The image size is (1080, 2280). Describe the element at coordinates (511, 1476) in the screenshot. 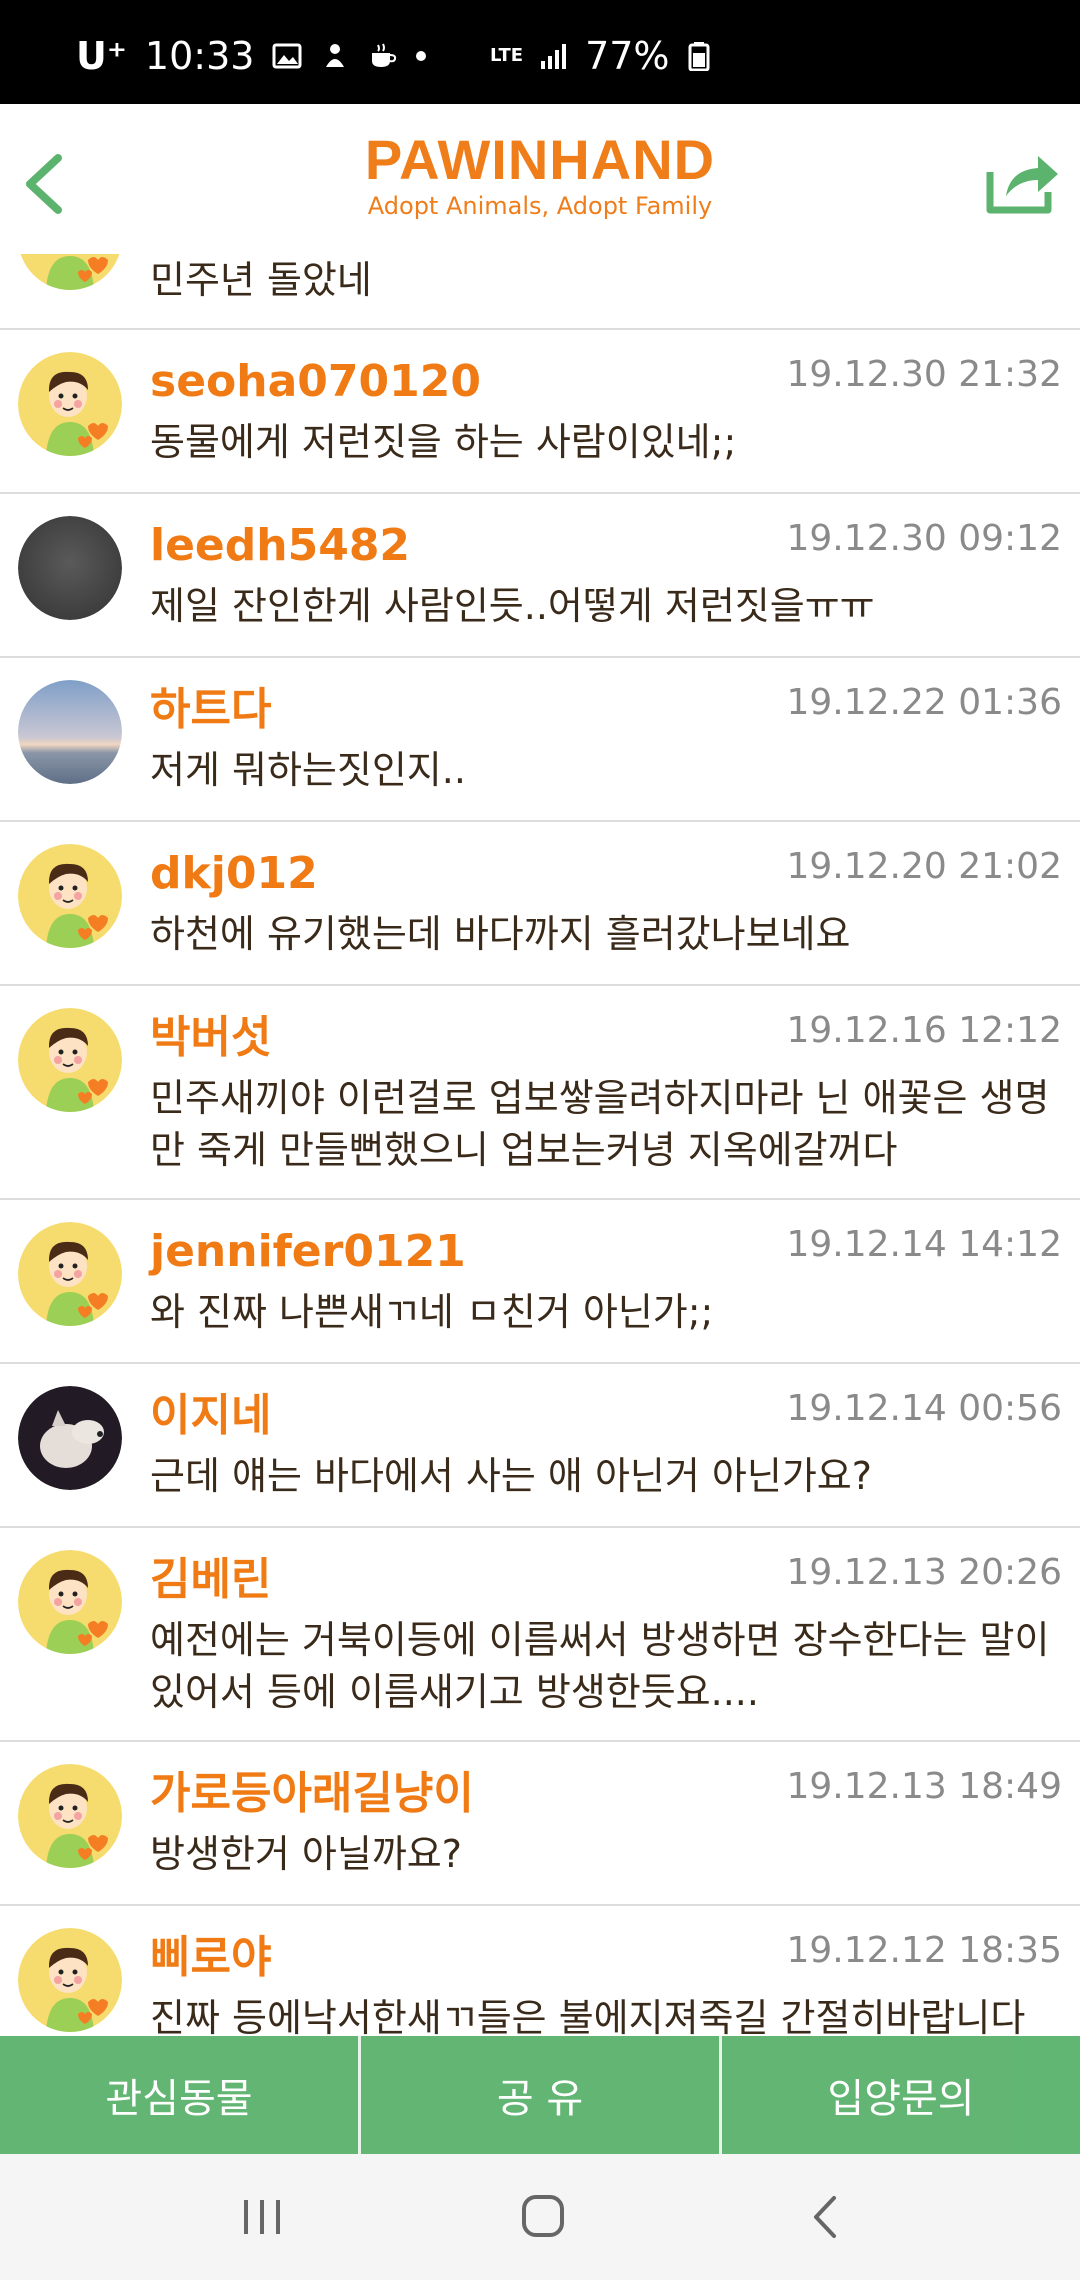

I see `comment-text: 근데 얘는 바다에서 사는 애 아닌거 아닌가요?` at that location.